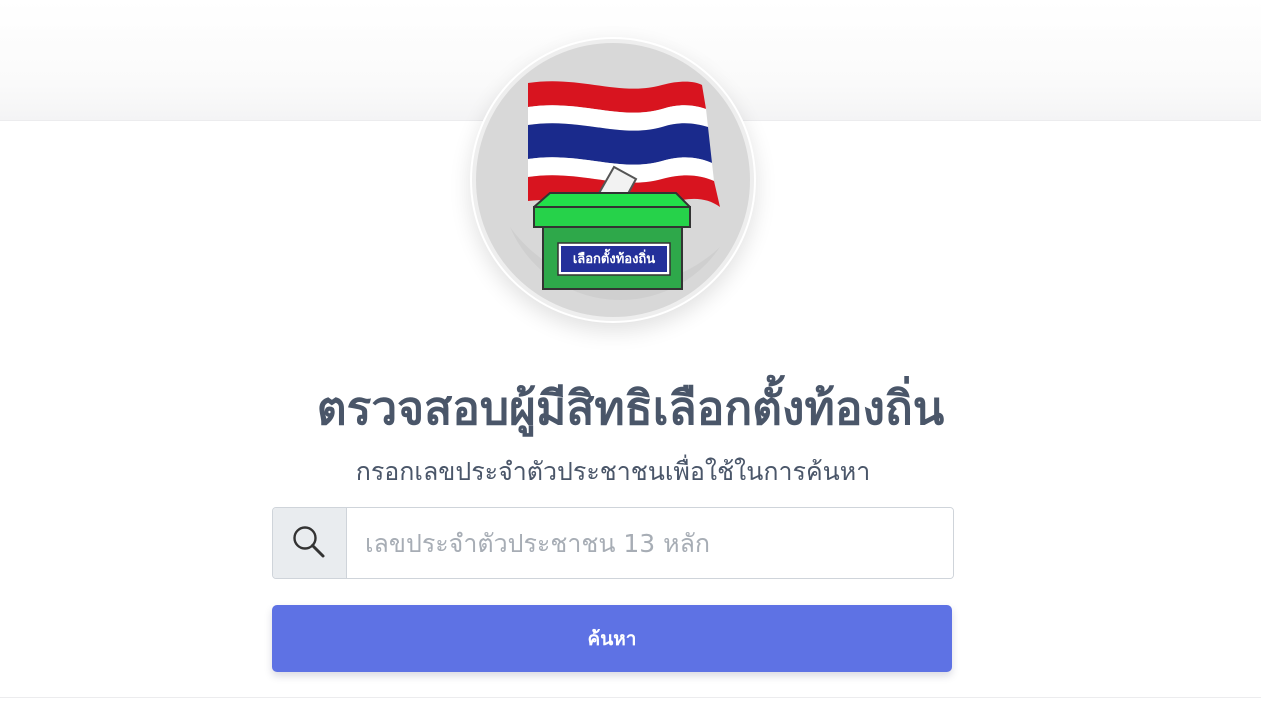  I want to click on election-logo: เลือกตั้งท้องถิ่น, so click(613, 180).